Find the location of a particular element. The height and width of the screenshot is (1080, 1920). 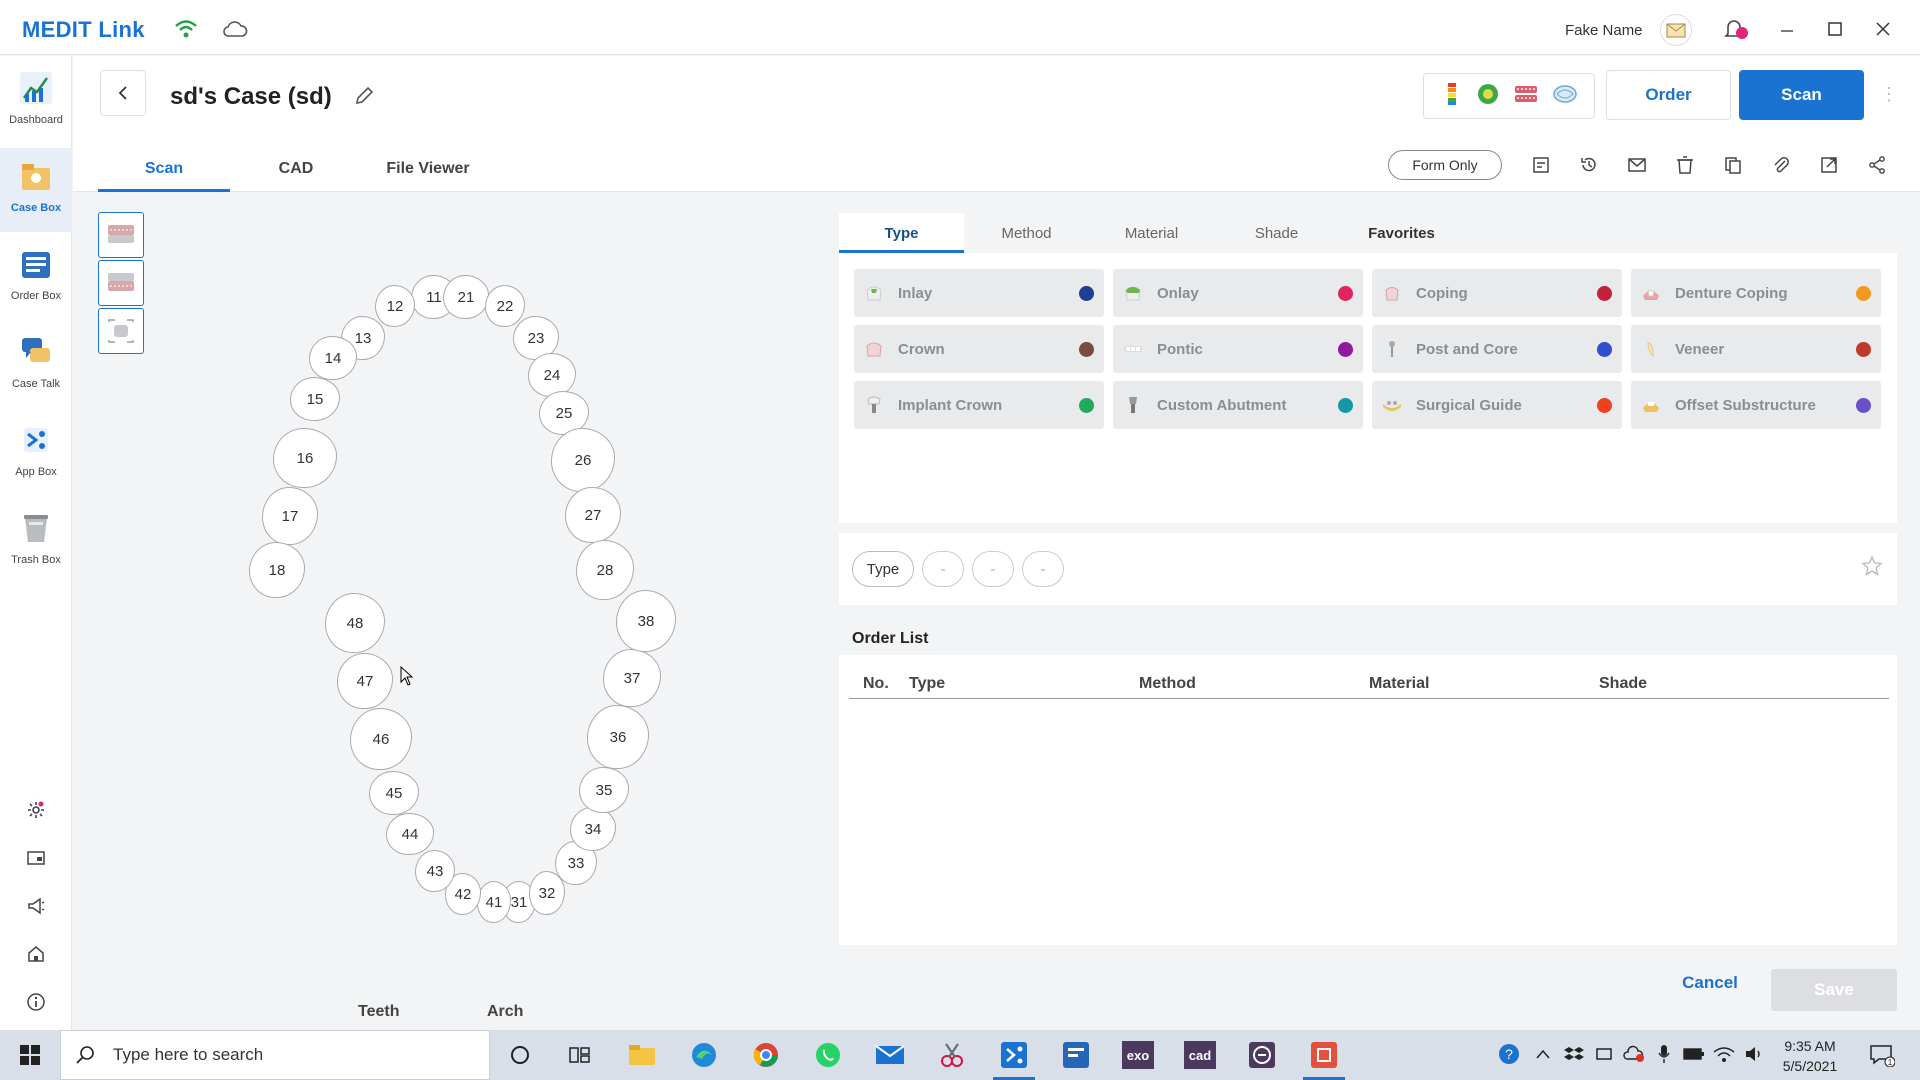

tooth-15: 15 is located at coordinates (315, 399).